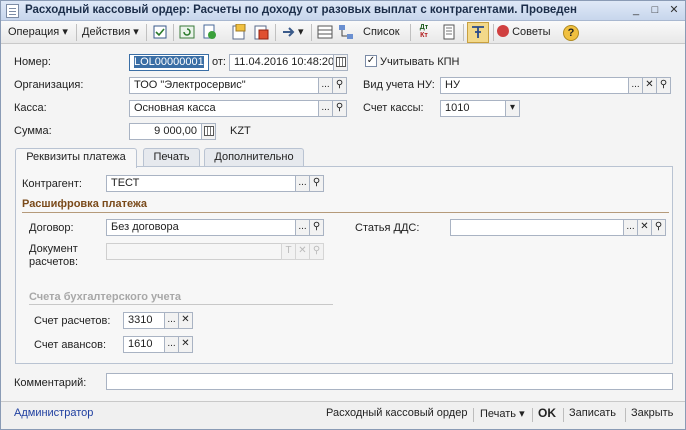  What do you see at coordinates (254, 157) in the screenshot?
I see `tab-additional: Дополнительно` at bounding box center [254, 157].